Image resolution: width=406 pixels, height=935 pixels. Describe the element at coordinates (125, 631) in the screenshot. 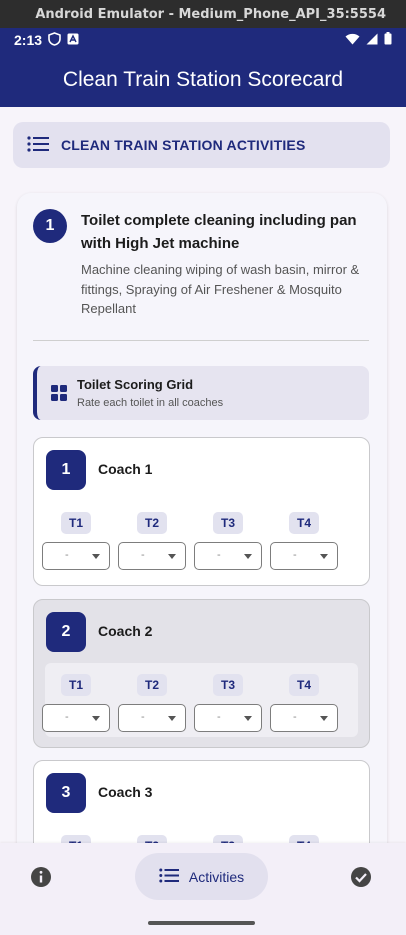

I see `coach-name: Coach 2` at that location.